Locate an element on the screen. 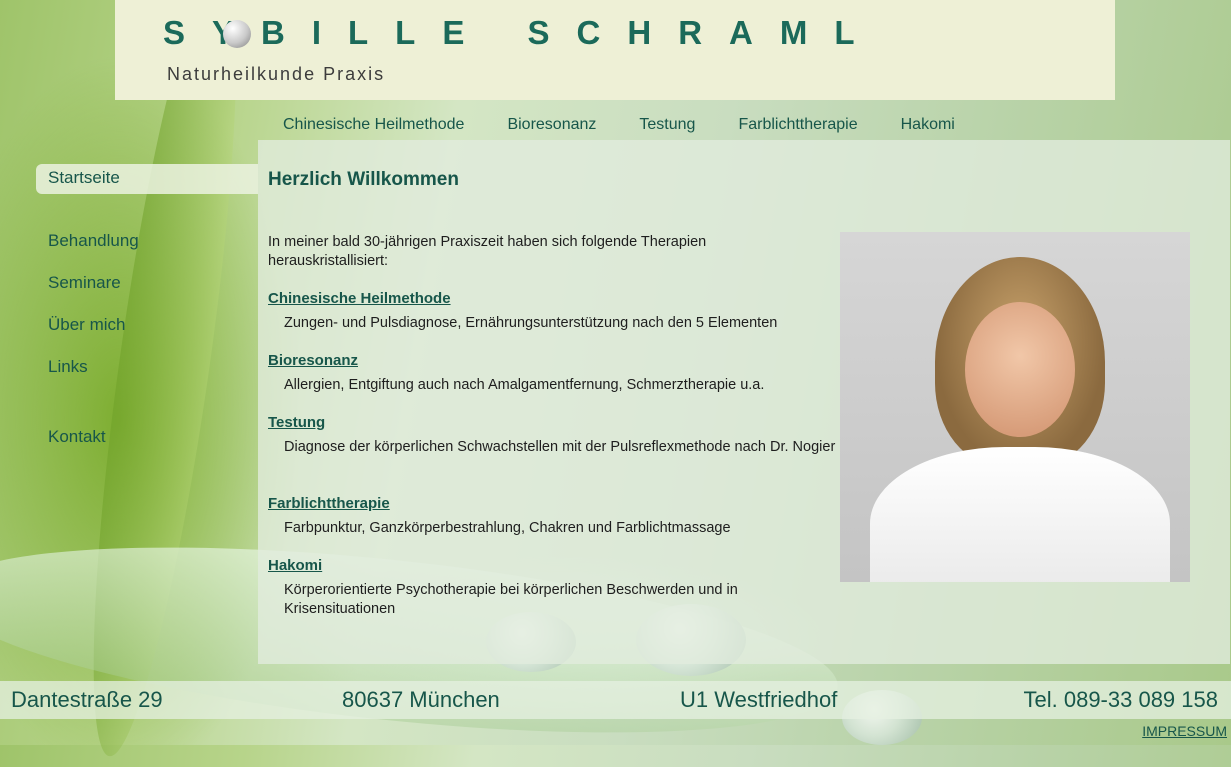 The height and width of the screenshot is (767, 1231). photo-face is located at coordinates (1020, 369).